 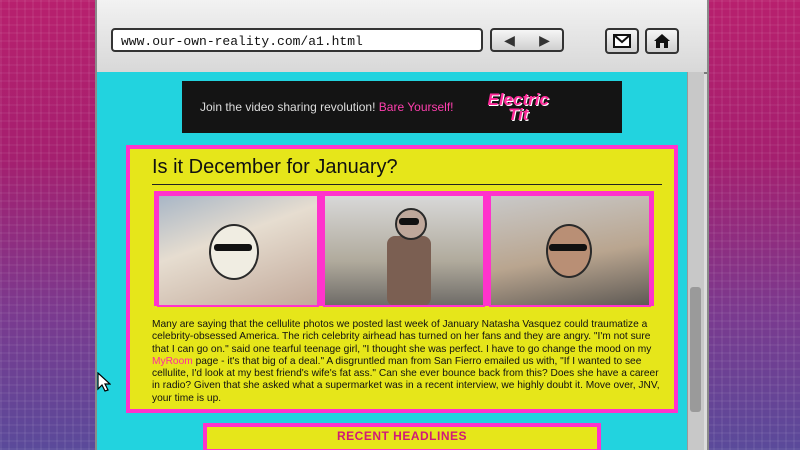 I want to click on electric-tit-logo: Electric Tit, so click(x=518, y=107).